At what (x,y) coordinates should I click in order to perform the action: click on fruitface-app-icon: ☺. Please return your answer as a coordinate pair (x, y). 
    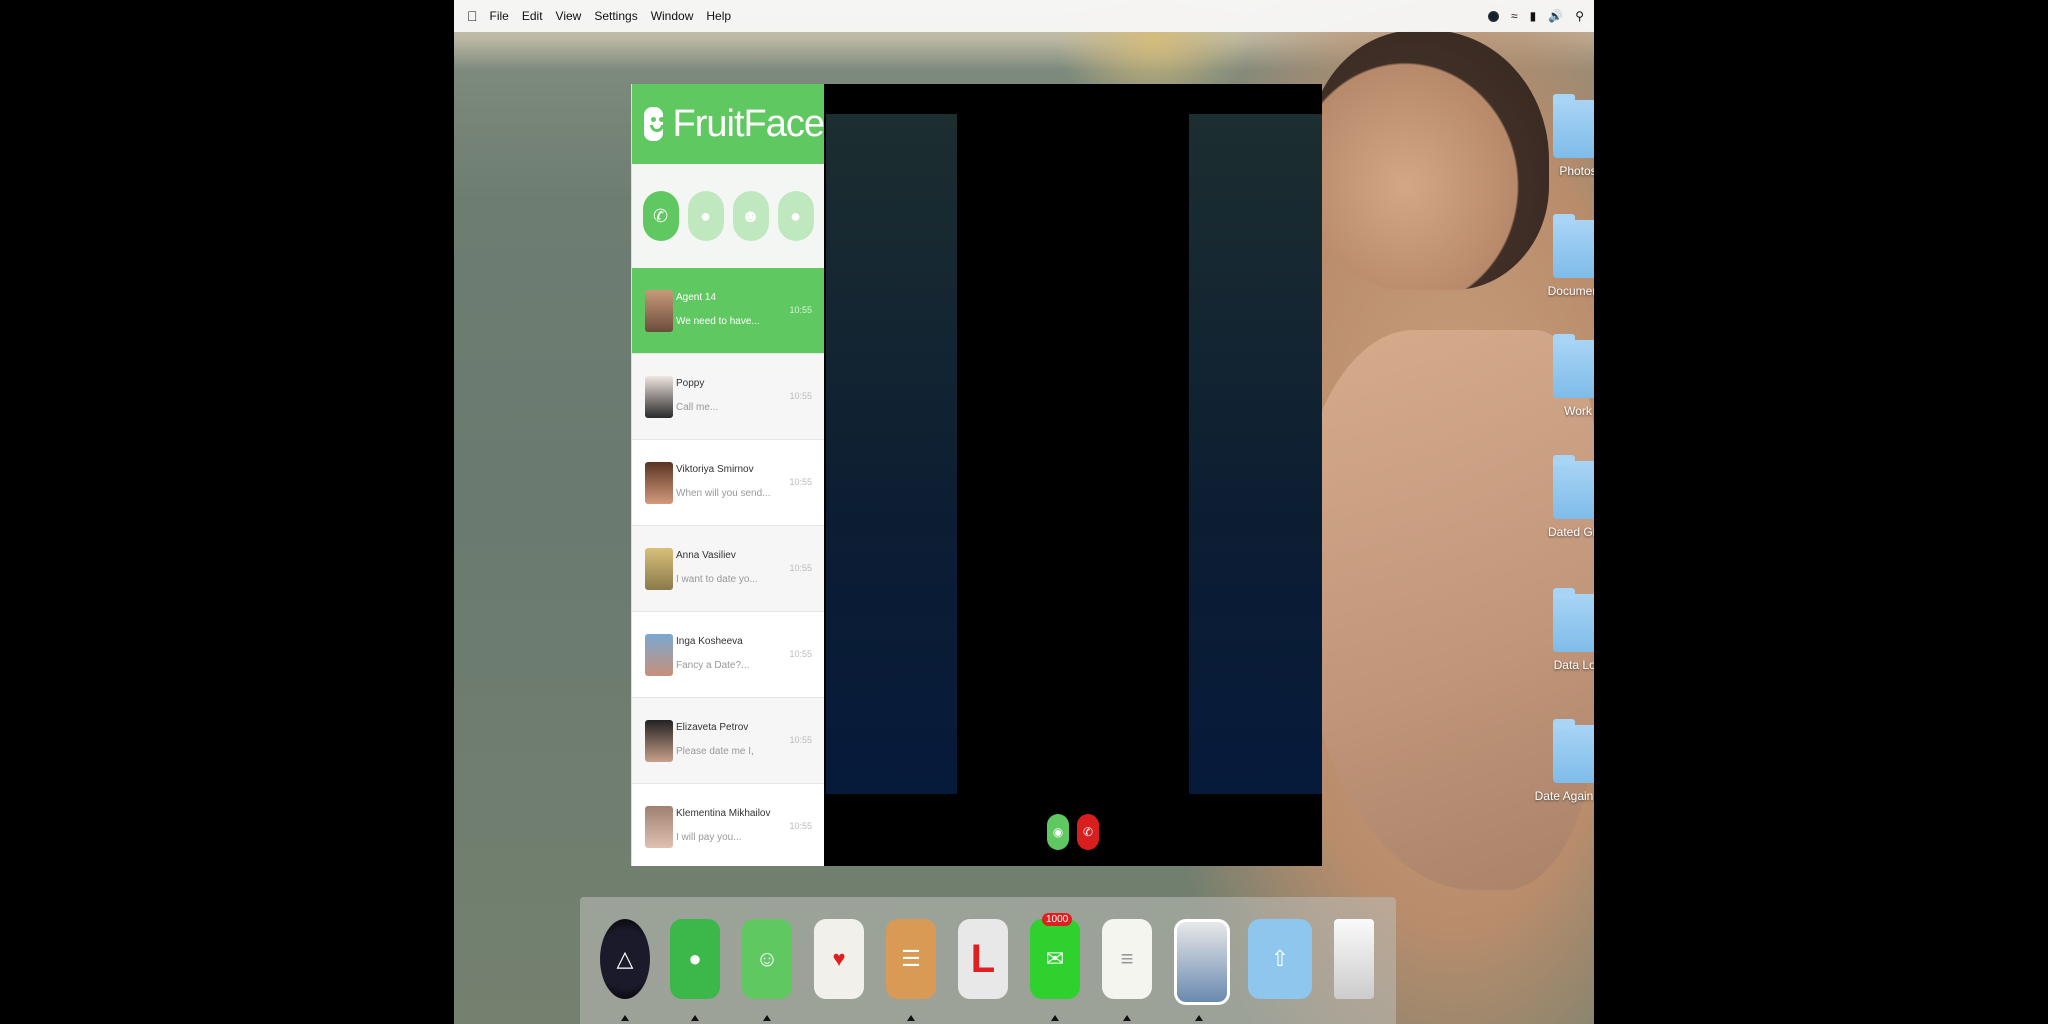
    Looking at the image, I should click on (767, 959).